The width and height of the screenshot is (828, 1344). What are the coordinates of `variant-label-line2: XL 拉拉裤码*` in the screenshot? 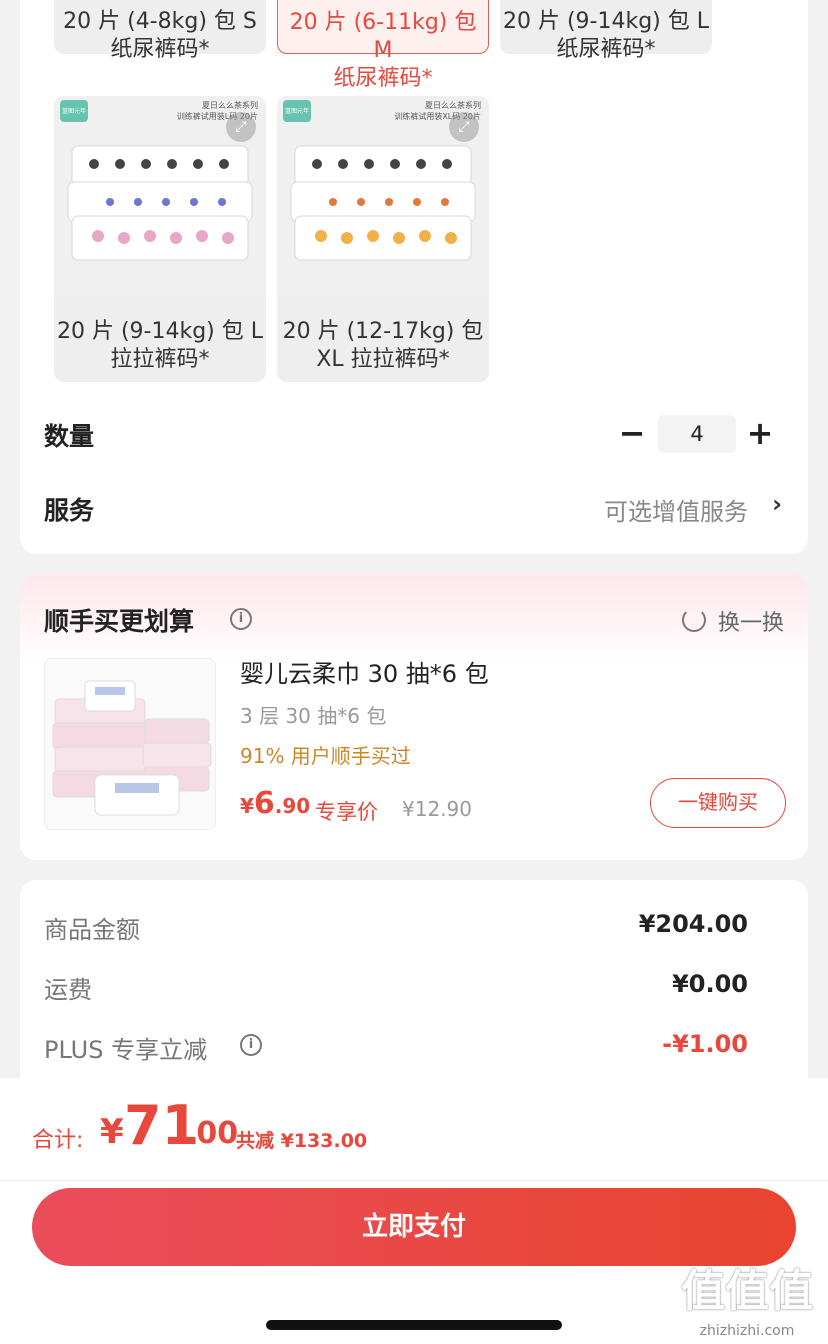 It's located at (383, 359).